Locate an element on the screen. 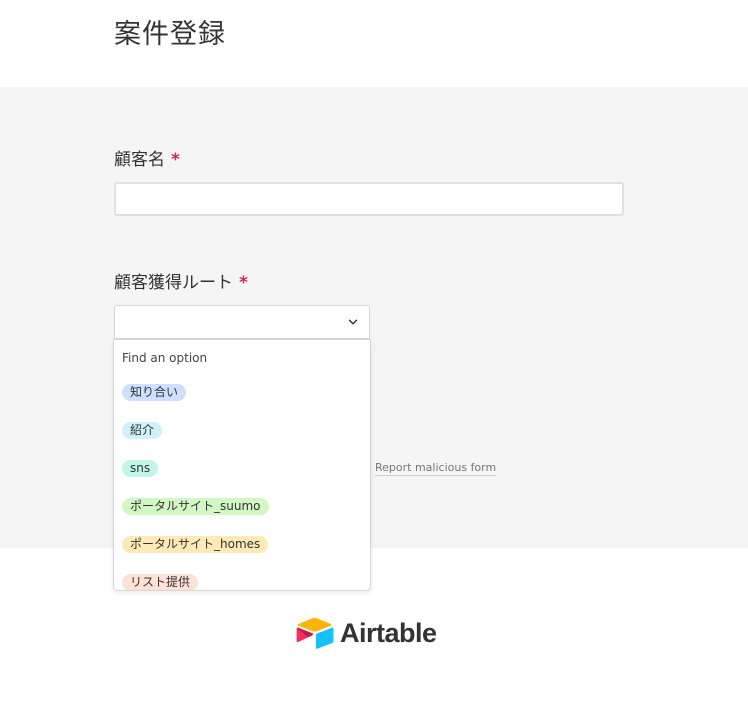  form-title: 案件登録 is located at coordinates (170, 34).